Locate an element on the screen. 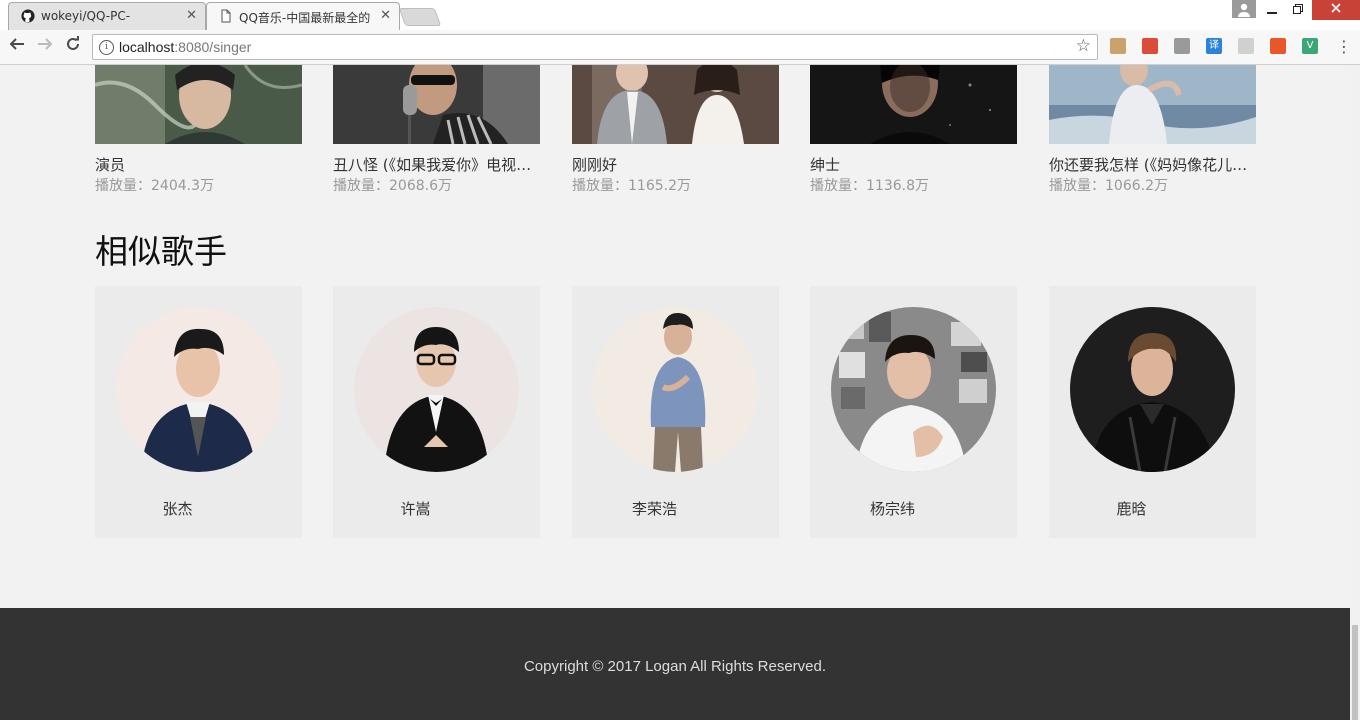 This screenshot has height=720, width=1360. bookmark-ext-icon is located at coordinates (1118, 46).